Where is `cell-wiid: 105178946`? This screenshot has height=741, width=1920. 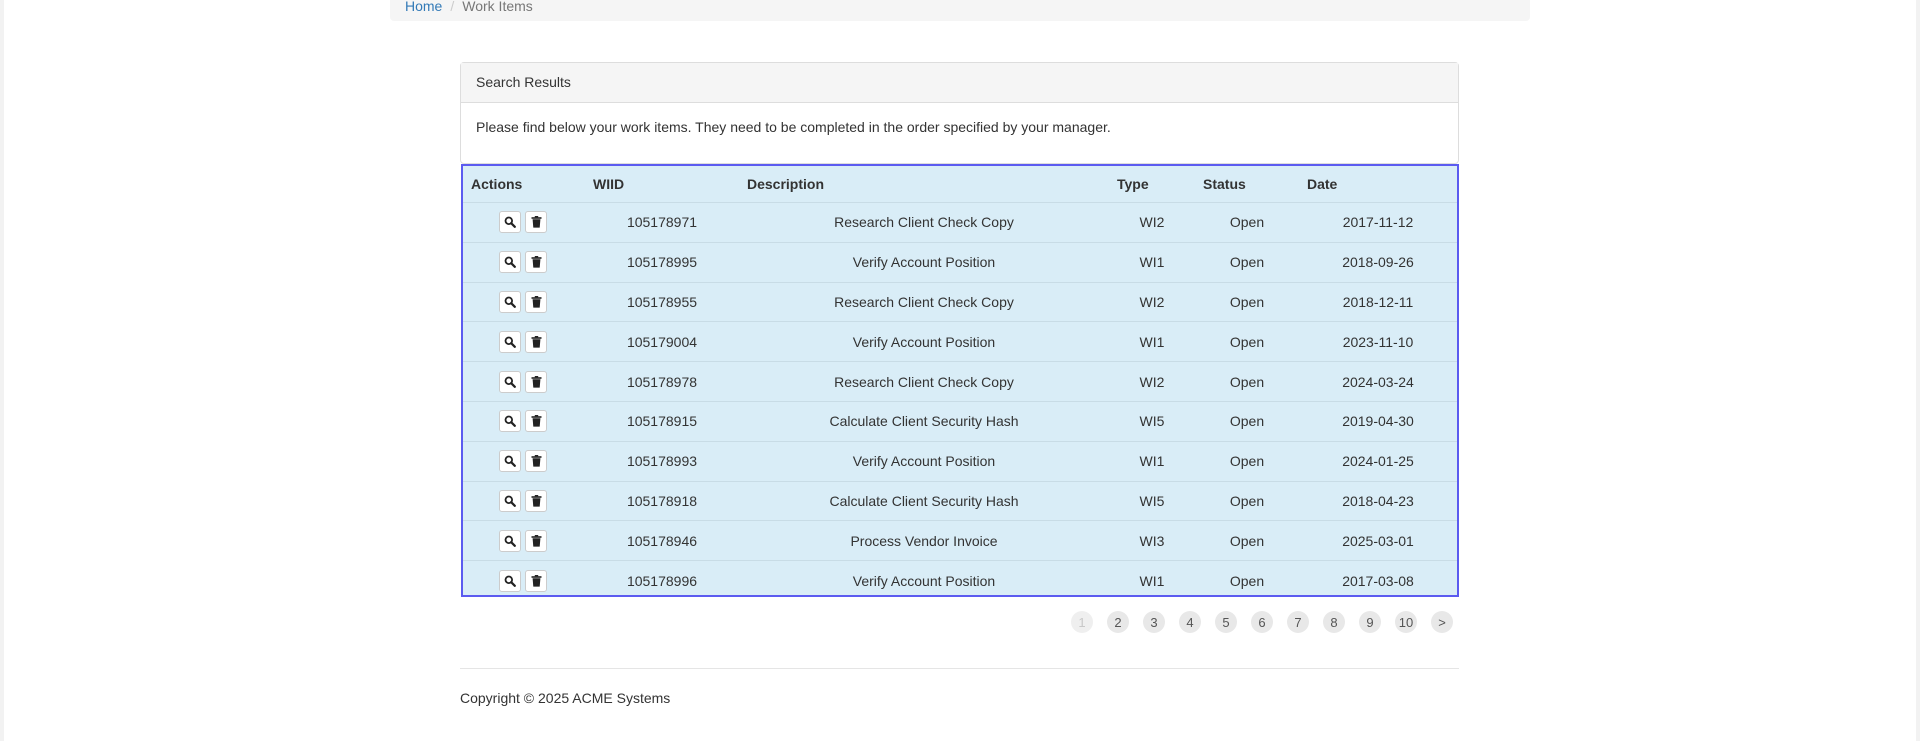 cell-wiid: 105178946 is located at coordinates (662, 540).